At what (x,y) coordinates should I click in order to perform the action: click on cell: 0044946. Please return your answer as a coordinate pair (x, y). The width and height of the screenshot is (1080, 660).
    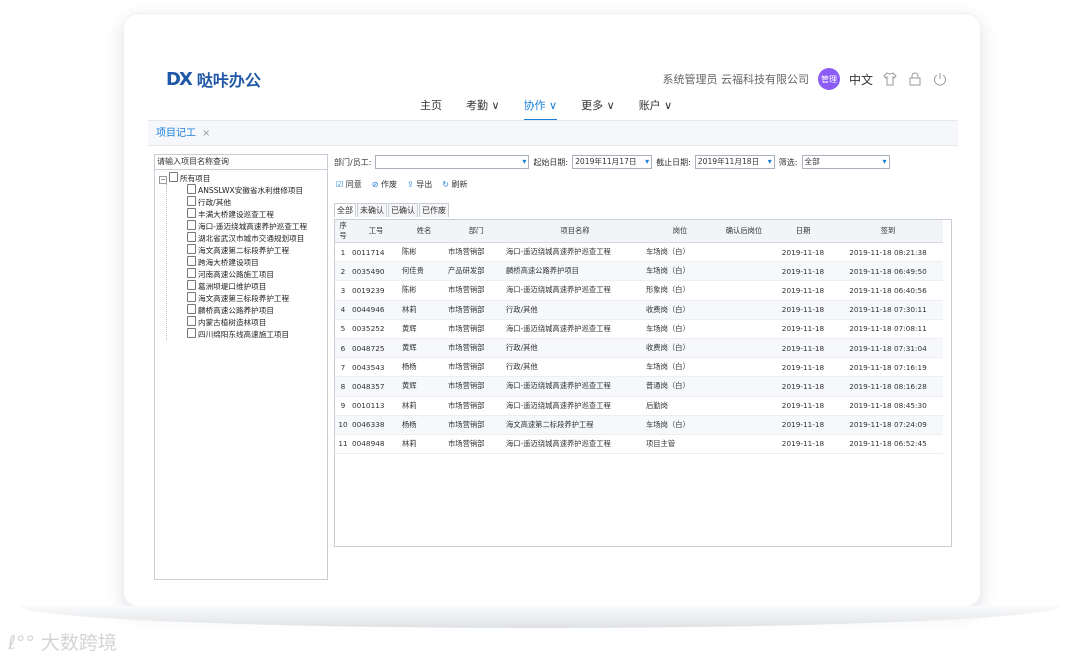
    Looking at the image, I should click on (376, 310).